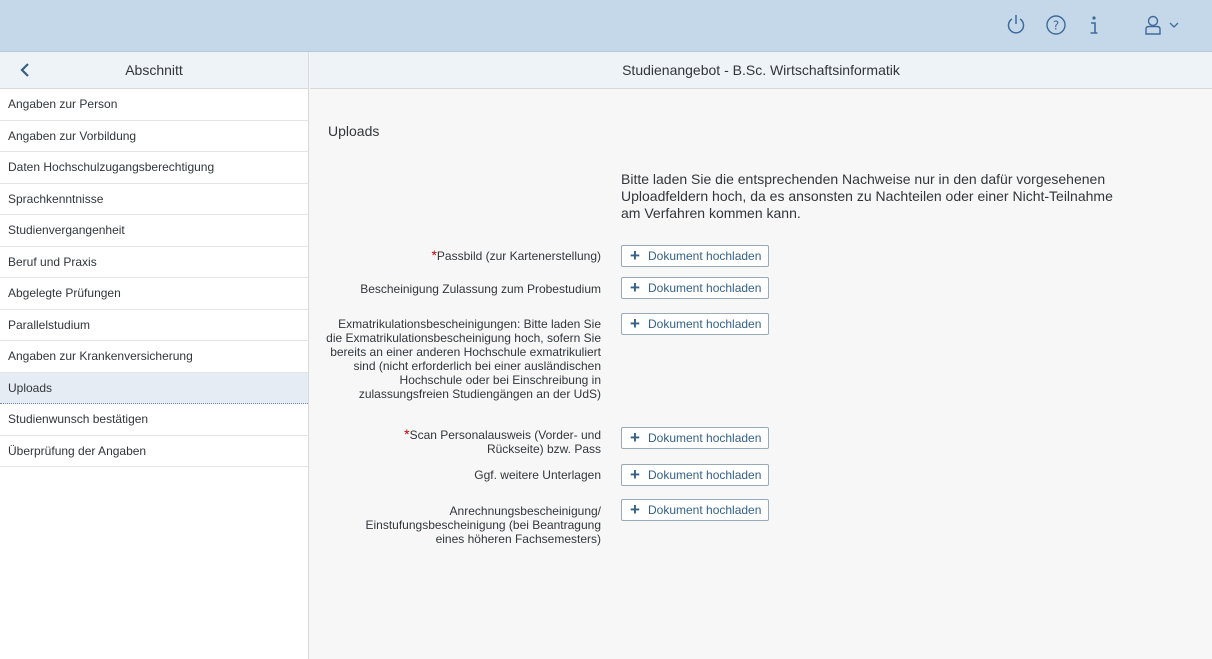  I want to click on sidebar-item-parallelstudium: Parallelstudium, so click(154, 325).